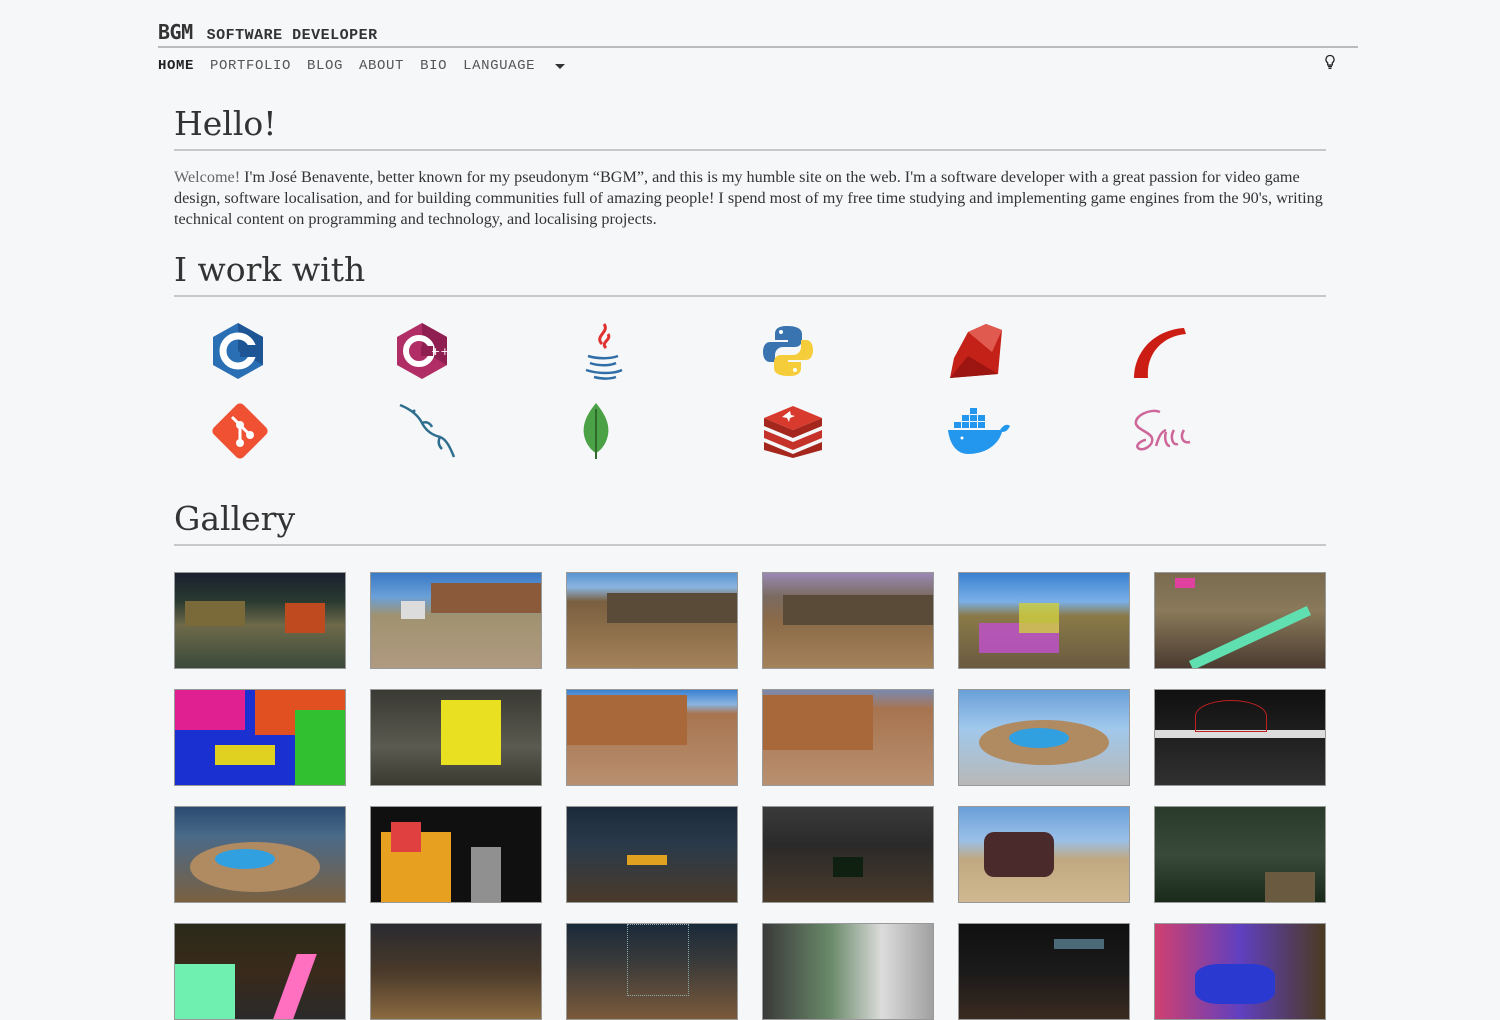  Describe the element at coordinates (176, 66) in the screenshot. I see `nav-home: HOME` at that location.